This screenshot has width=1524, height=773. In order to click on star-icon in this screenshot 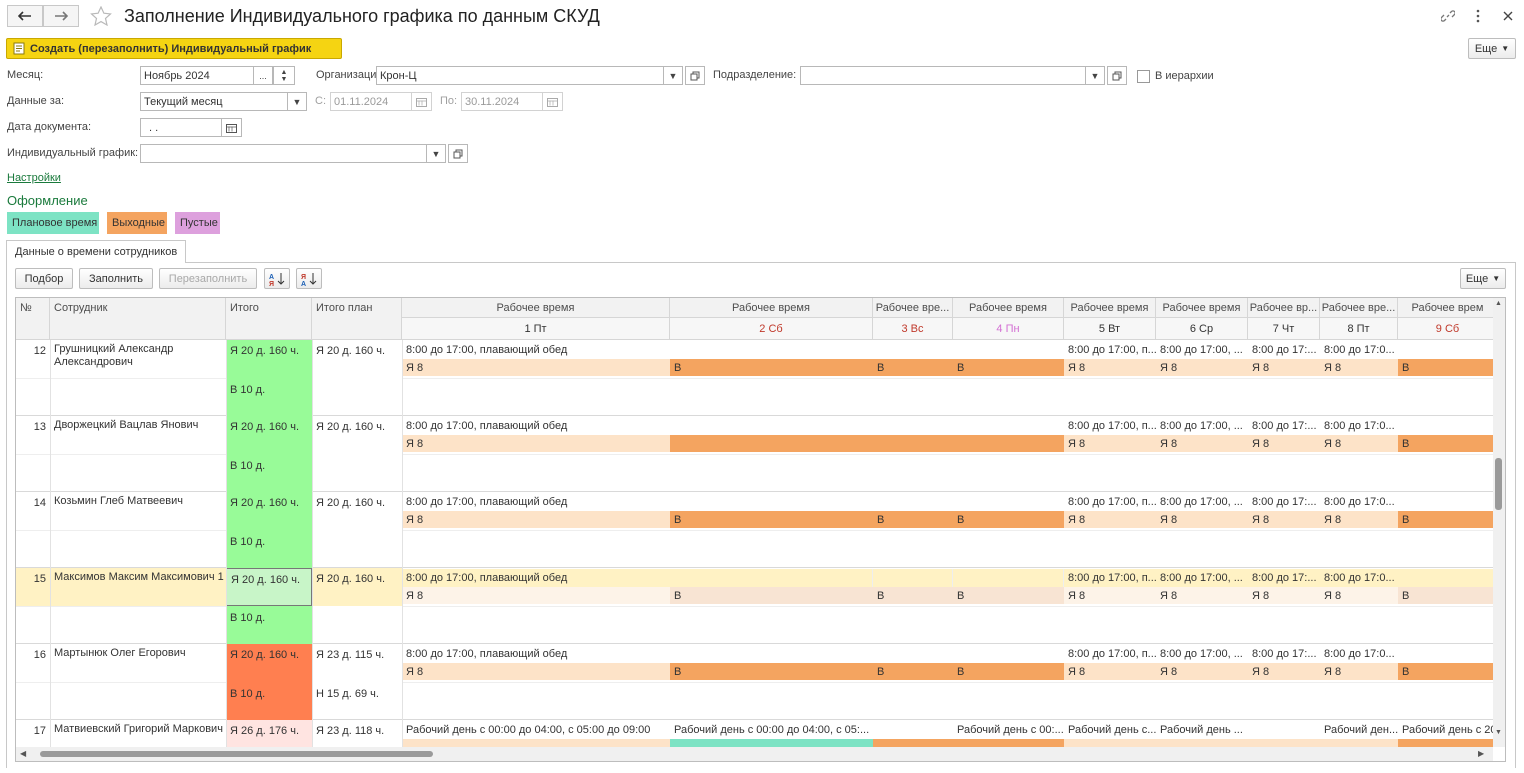, I will do `click(101, 17)`.